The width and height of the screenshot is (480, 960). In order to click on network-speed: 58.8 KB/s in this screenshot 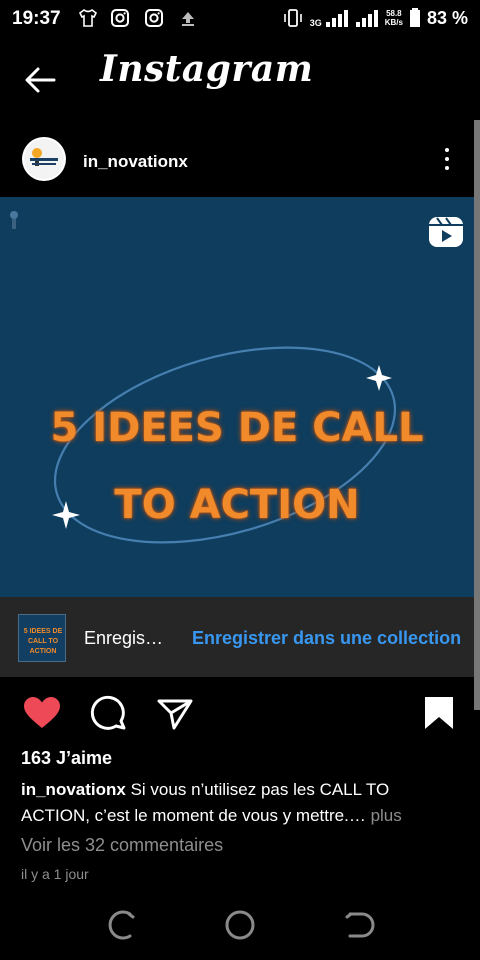, I will do `click(394, 18)`.